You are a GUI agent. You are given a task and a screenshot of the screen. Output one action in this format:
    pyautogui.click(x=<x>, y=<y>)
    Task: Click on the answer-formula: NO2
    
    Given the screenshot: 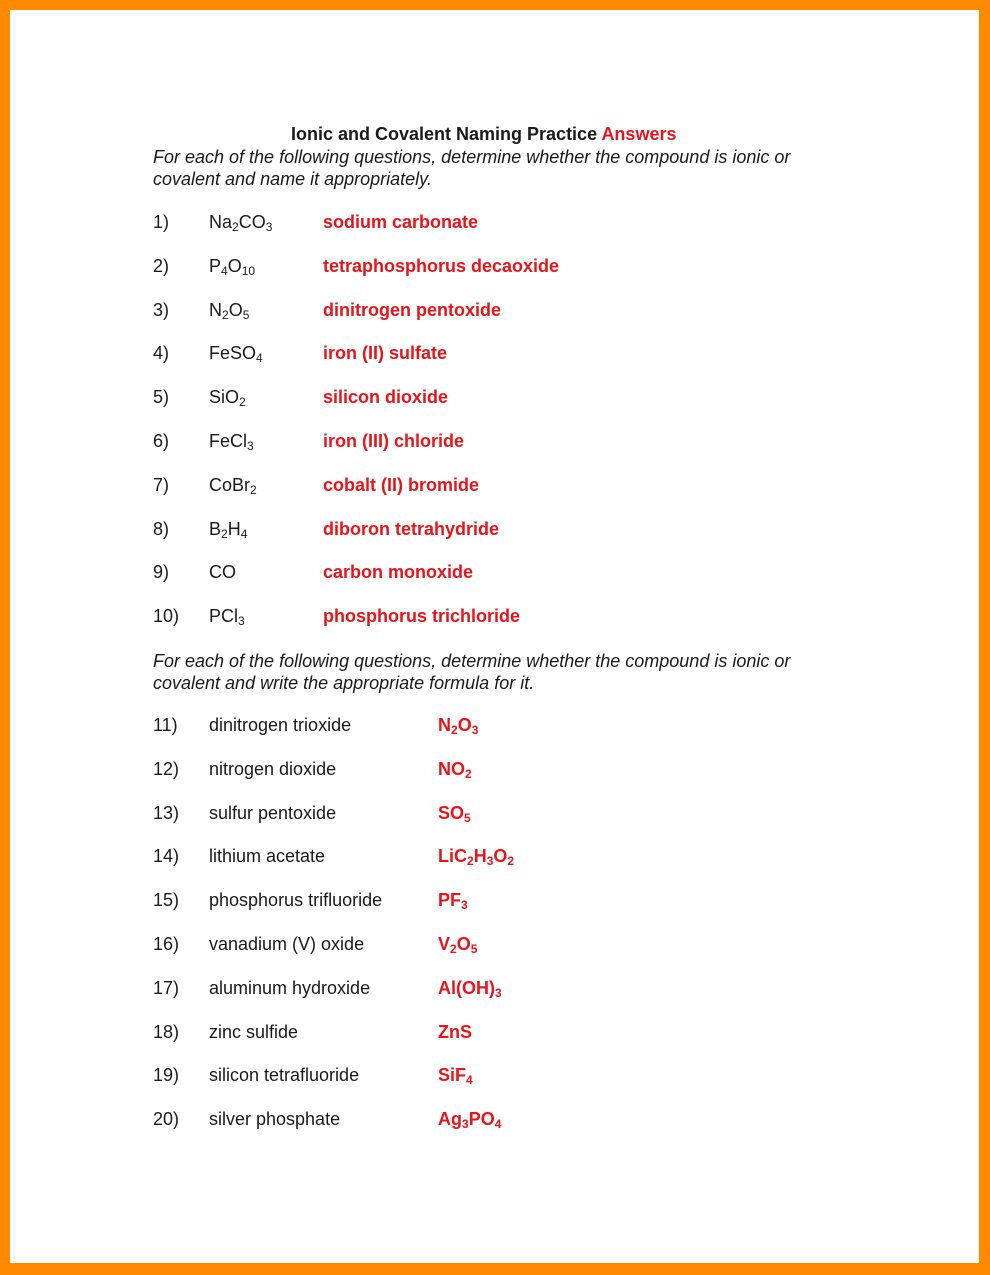 What is the action you would take?
    pyautogui.click(x=455, y=769)
    